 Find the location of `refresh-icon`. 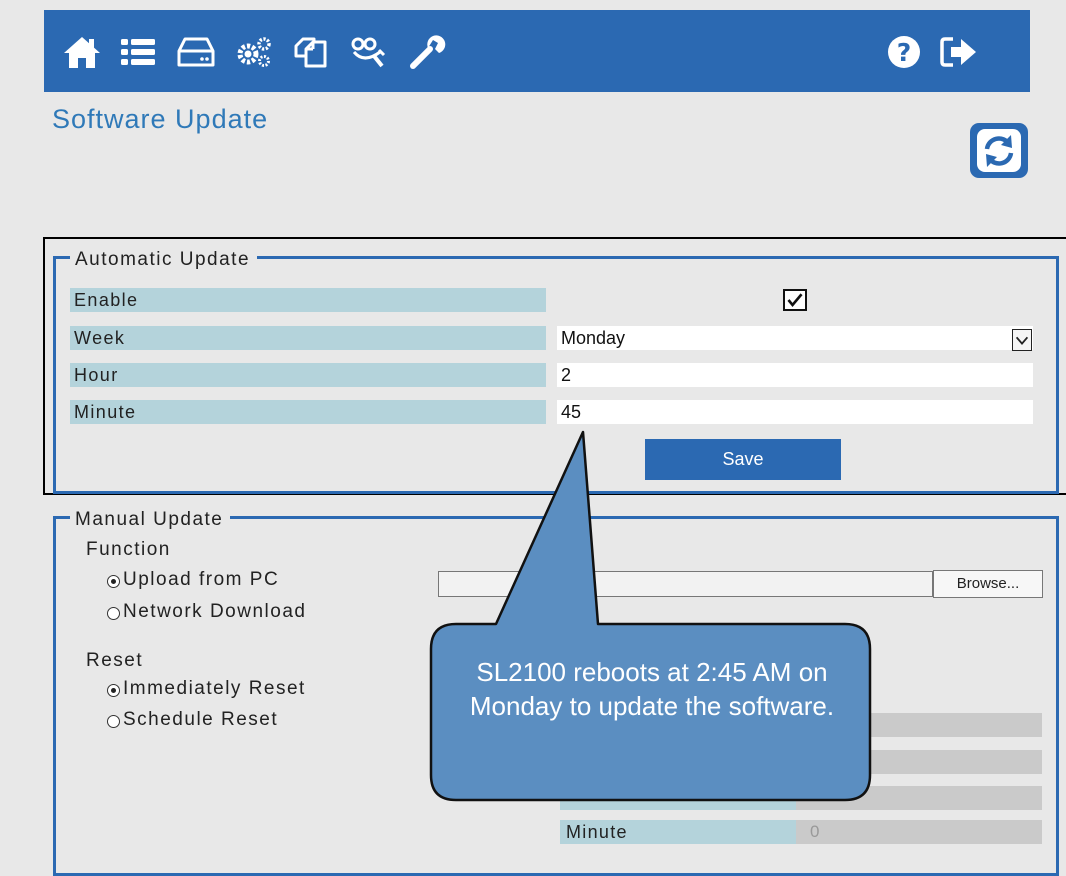

refresh-icon is located at coordinates (999, 150).